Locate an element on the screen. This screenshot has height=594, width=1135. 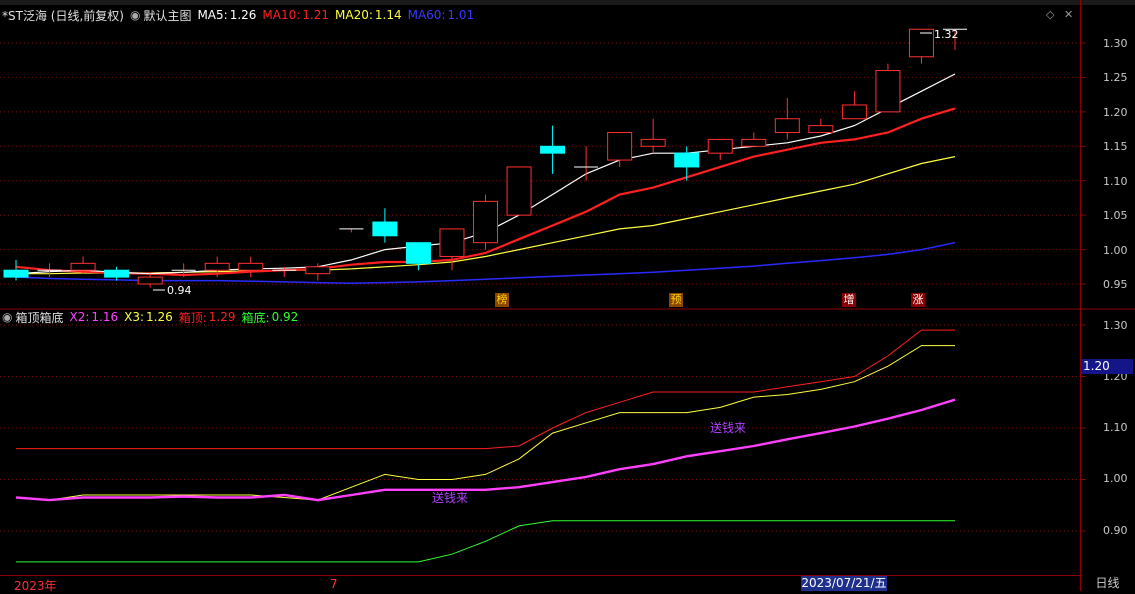
date-start-label: 2023年 is located at coordinates (35, 586).